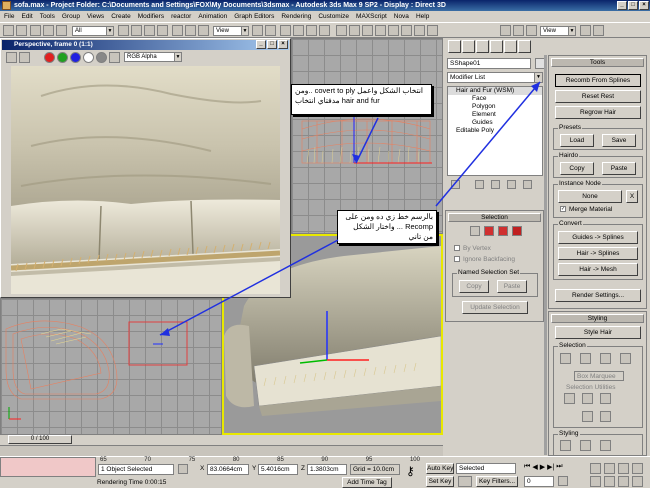 This screenshot has width=650, height=488. Describe the element at coordinates (153, 57) in the screenshot. I see `channel-dropdown: RGB Alpha ▼` at that location.